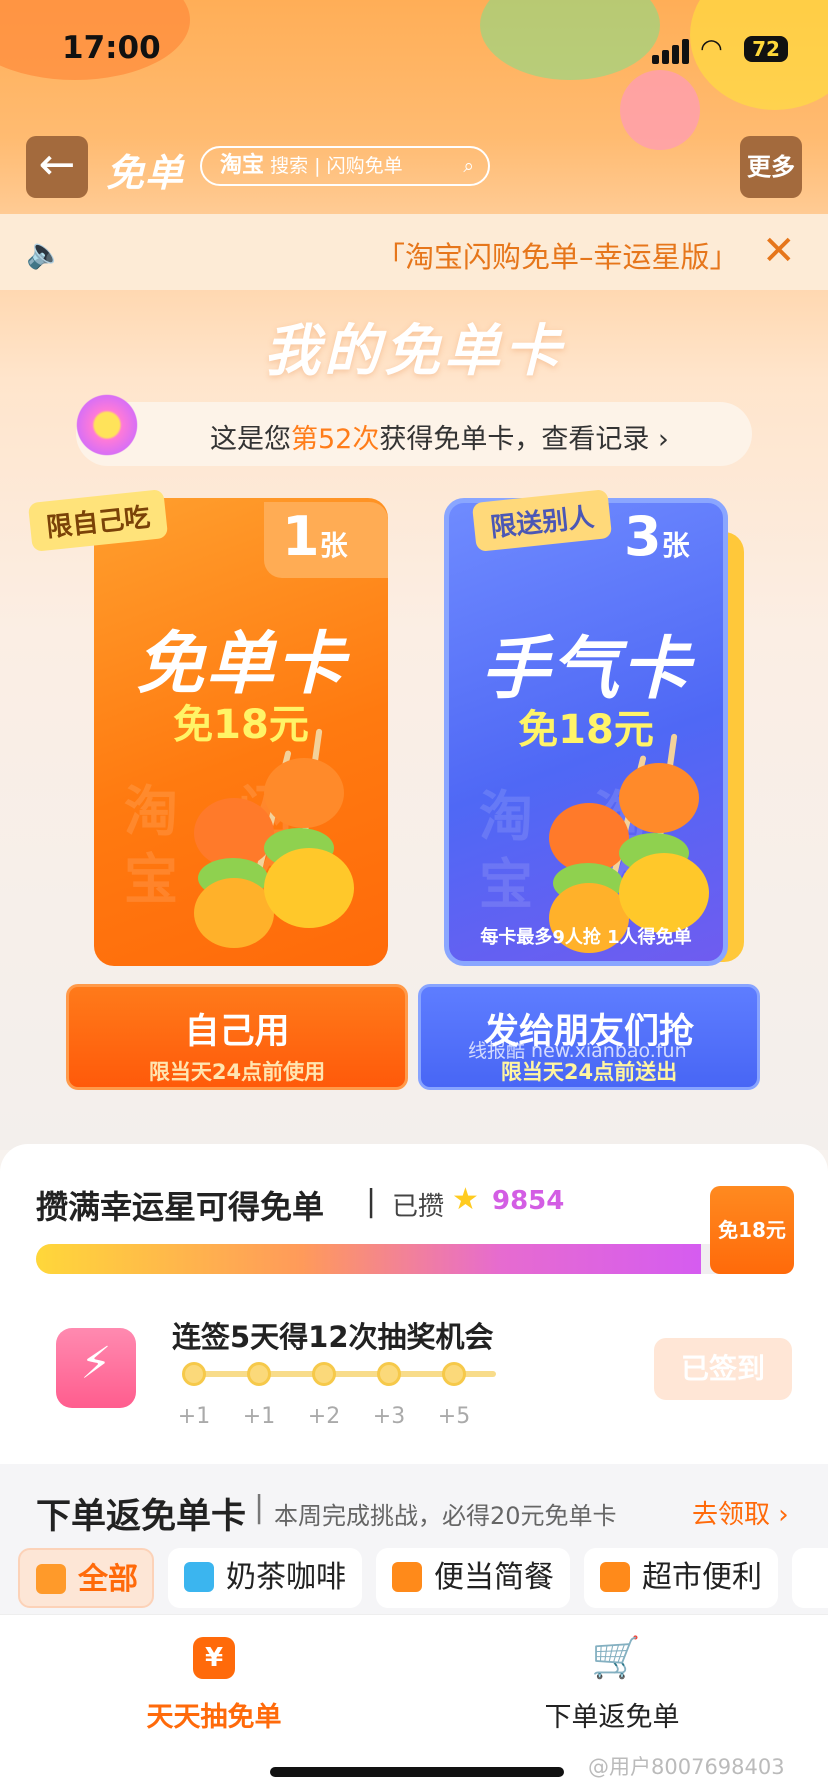  What do you see at coordinates (214, 1681) in the screenshot?
I see `tab-daily-draw: ¥ 天天抽免单` at bounding box center [214, 1681].